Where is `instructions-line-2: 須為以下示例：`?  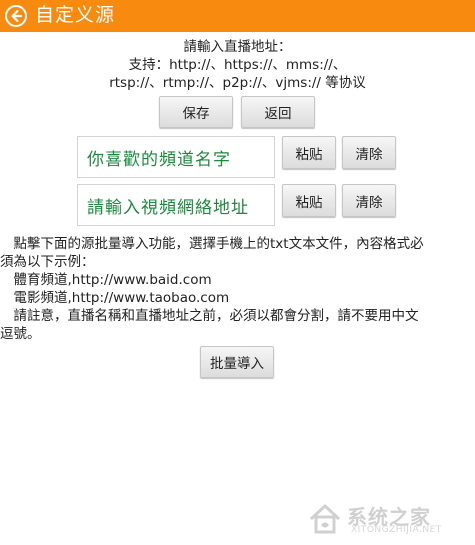 instructions-line-2: 須為以下示例： is located at coordinates (47, 262).